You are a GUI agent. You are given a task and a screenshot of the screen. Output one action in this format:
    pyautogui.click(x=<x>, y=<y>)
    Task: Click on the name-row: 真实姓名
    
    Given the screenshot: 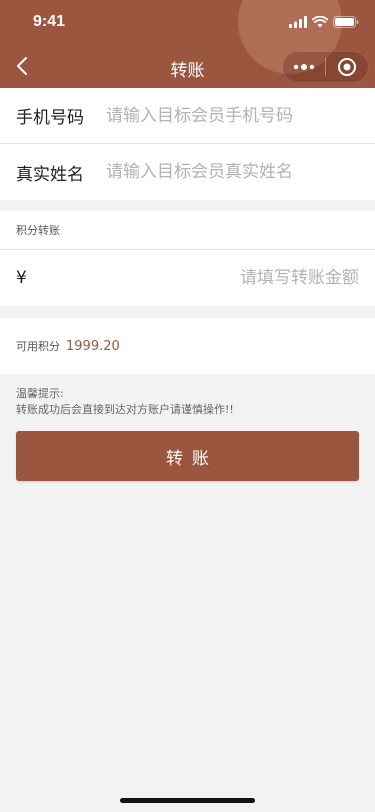 What is the action you would take?
    pyautogui.click(x=187, y=172)
    